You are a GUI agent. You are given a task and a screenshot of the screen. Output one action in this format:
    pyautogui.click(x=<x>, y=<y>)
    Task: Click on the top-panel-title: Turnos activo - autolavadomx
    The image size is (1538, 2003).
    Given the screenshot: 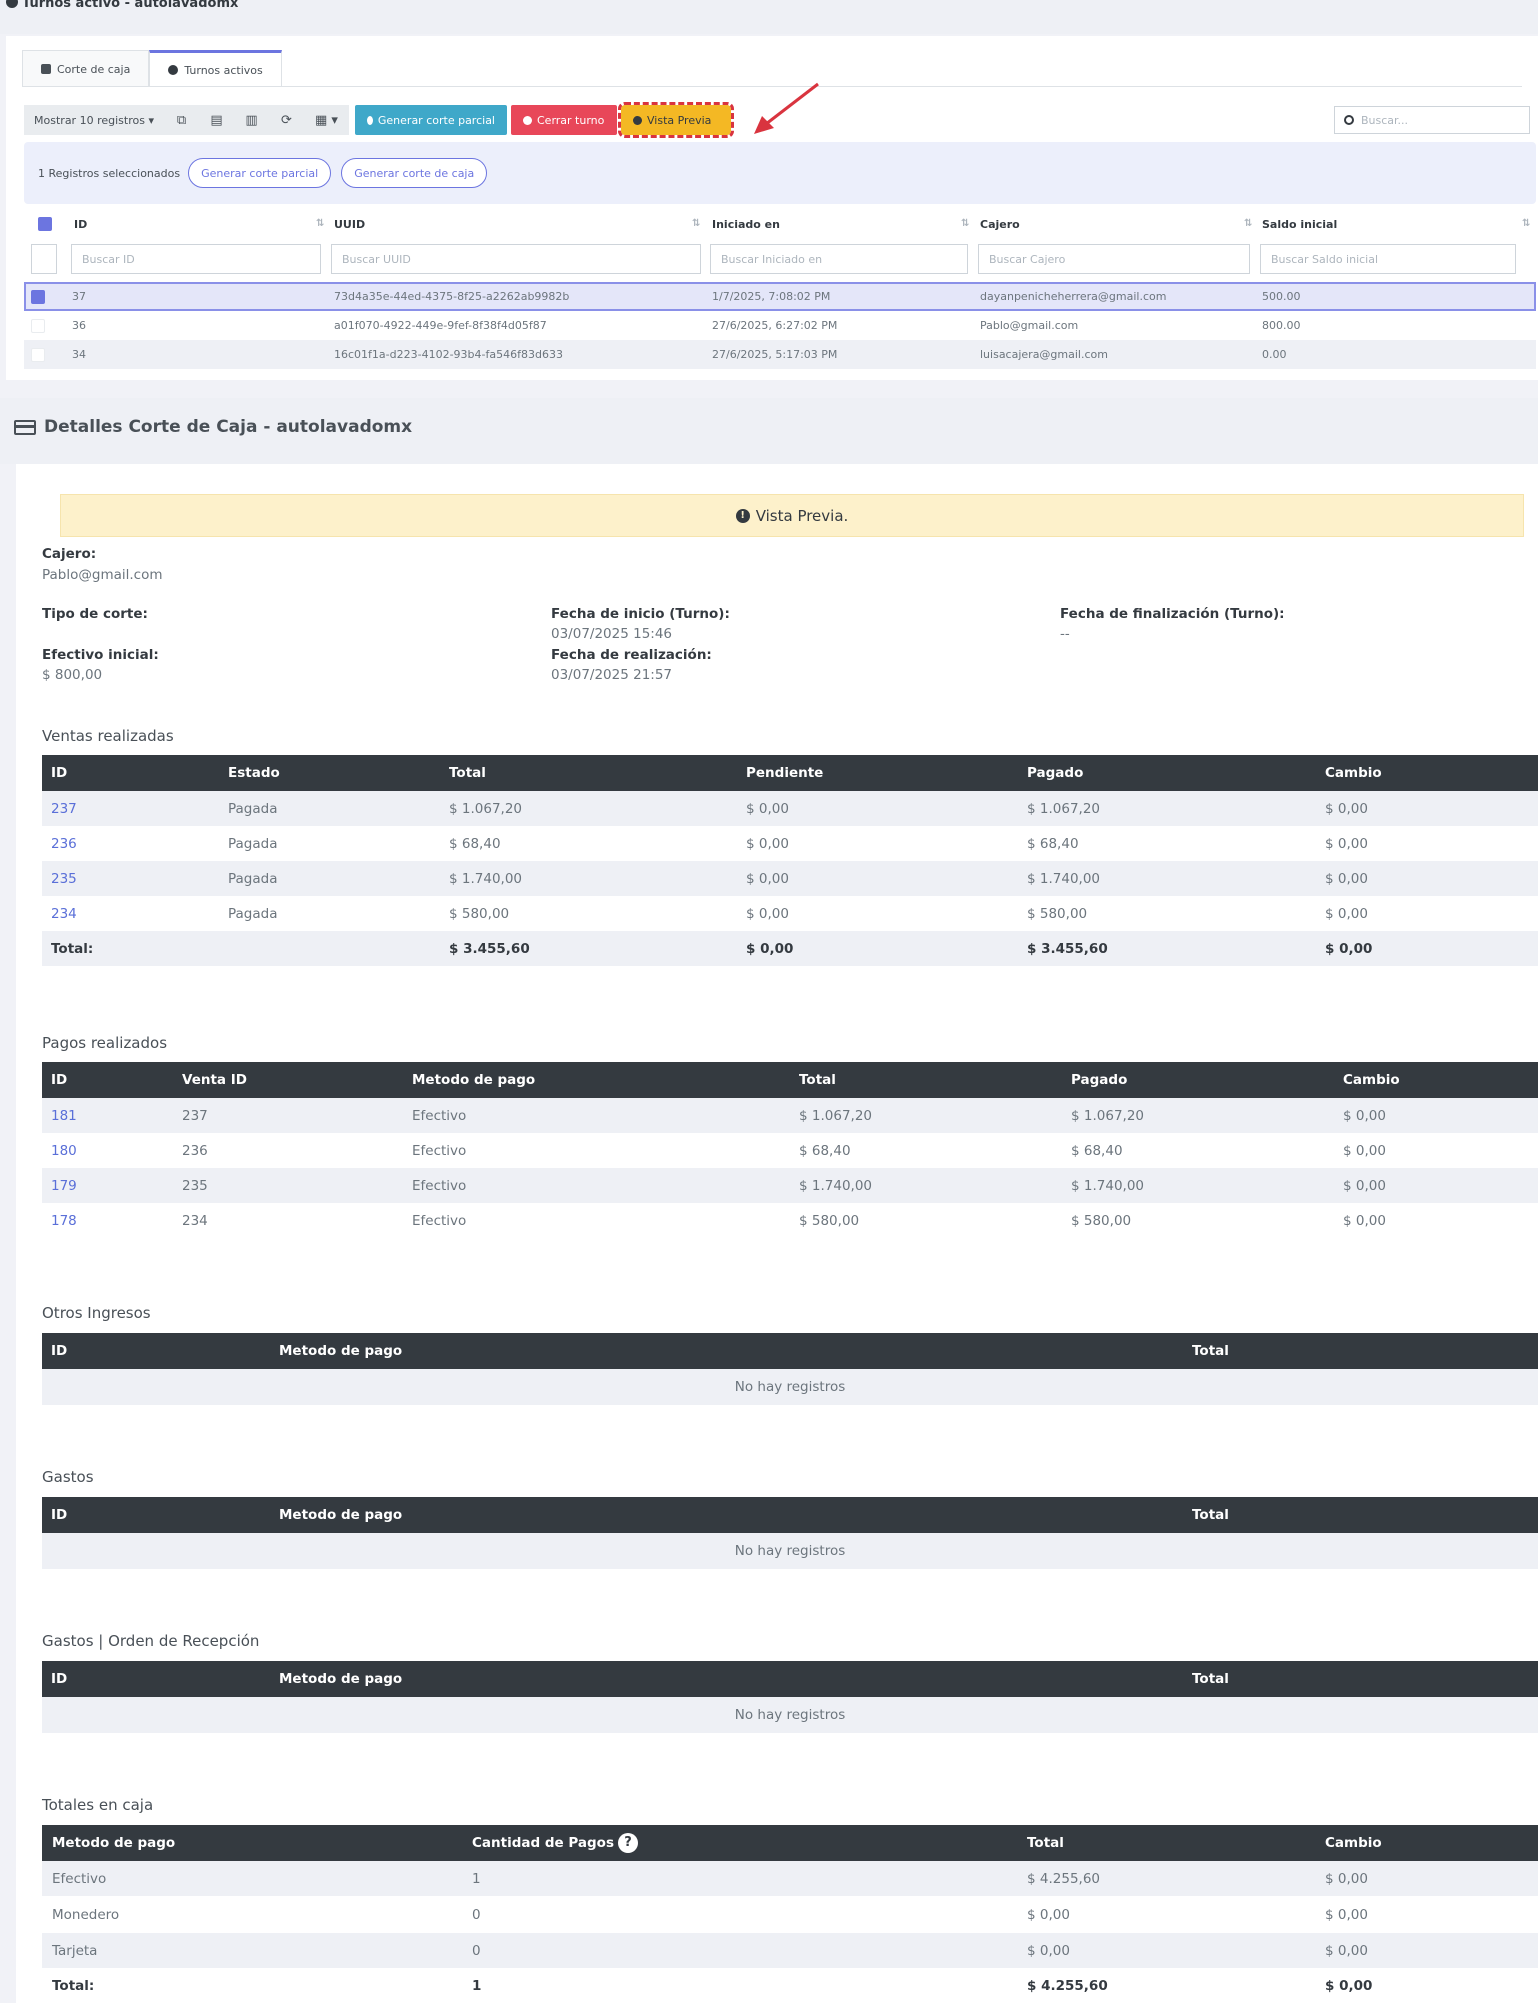 What is the action you would take?
    pyautogui.click(x=122, y=5)
    